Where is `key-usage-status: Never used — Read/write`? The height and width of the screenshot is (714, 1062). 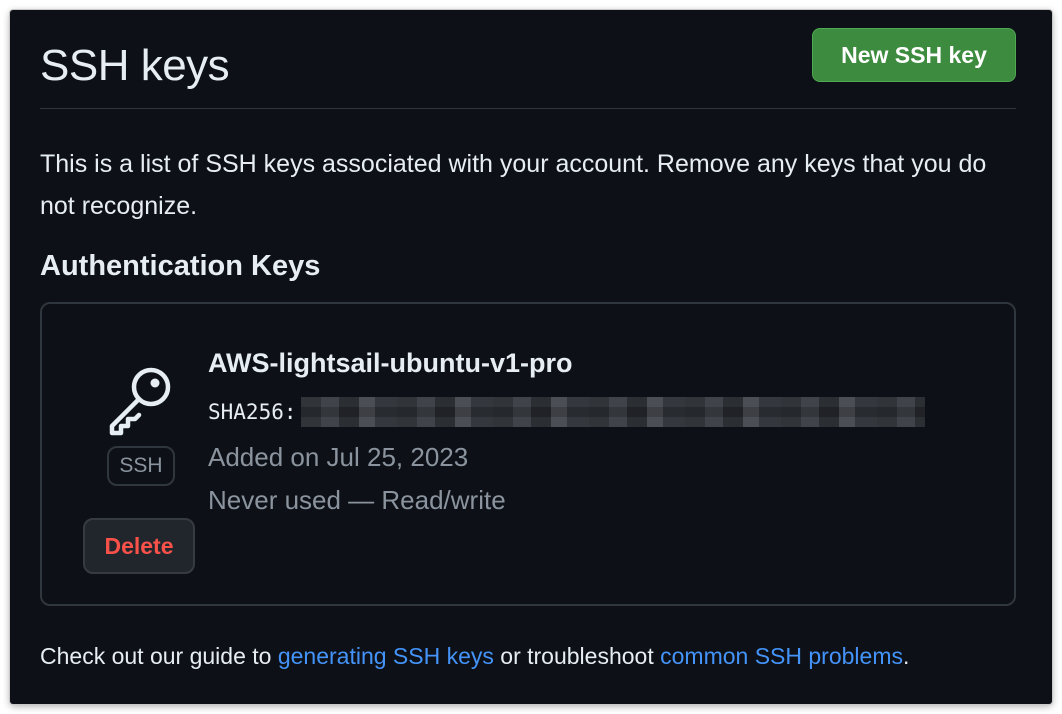 key-usage-status: Never used — Read/write is located at coordinates (357, 500).